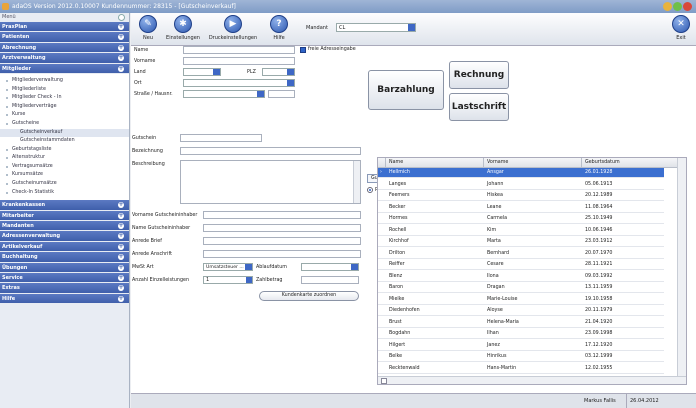  Describe the element at coordinates (502, 368) in the screenshot. I see `table-cell: Hans-Martin` at that location.